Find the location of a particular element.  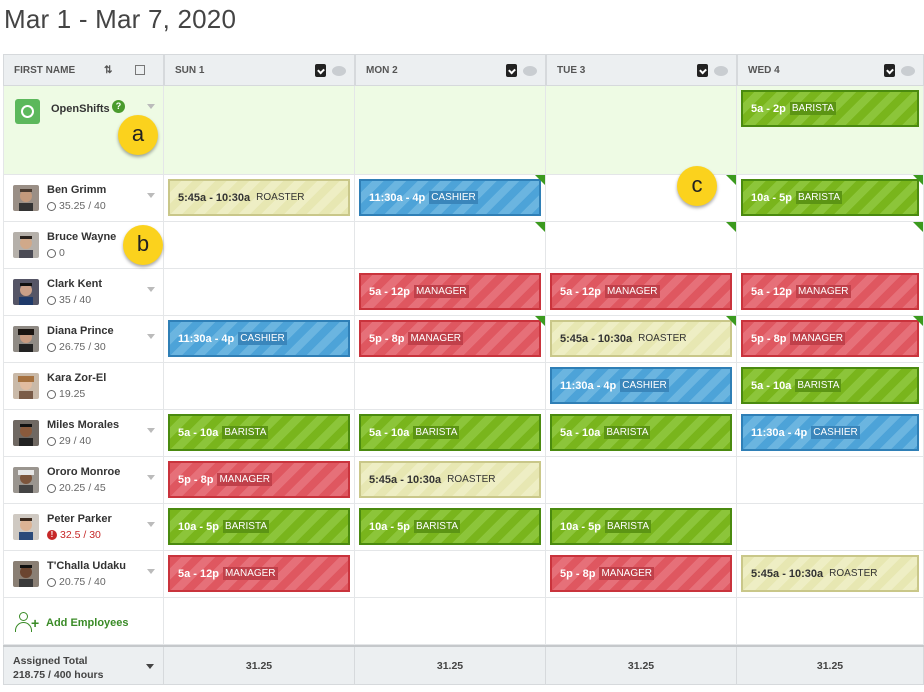

add-person-icon: + is located at coordinates (27, 623).